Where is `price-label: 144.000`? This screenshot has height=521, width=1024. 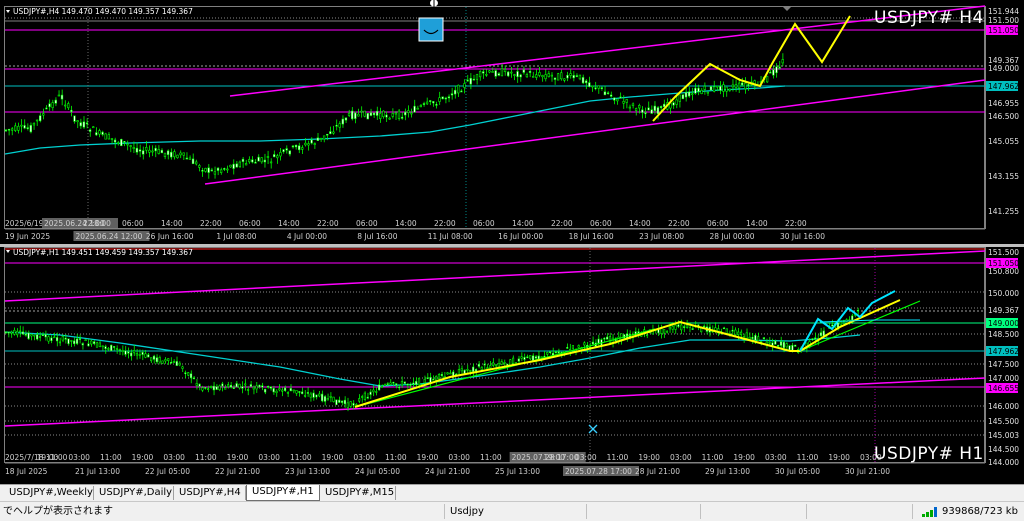
price-label: 144.000 is located at coordinates (1003, 462).